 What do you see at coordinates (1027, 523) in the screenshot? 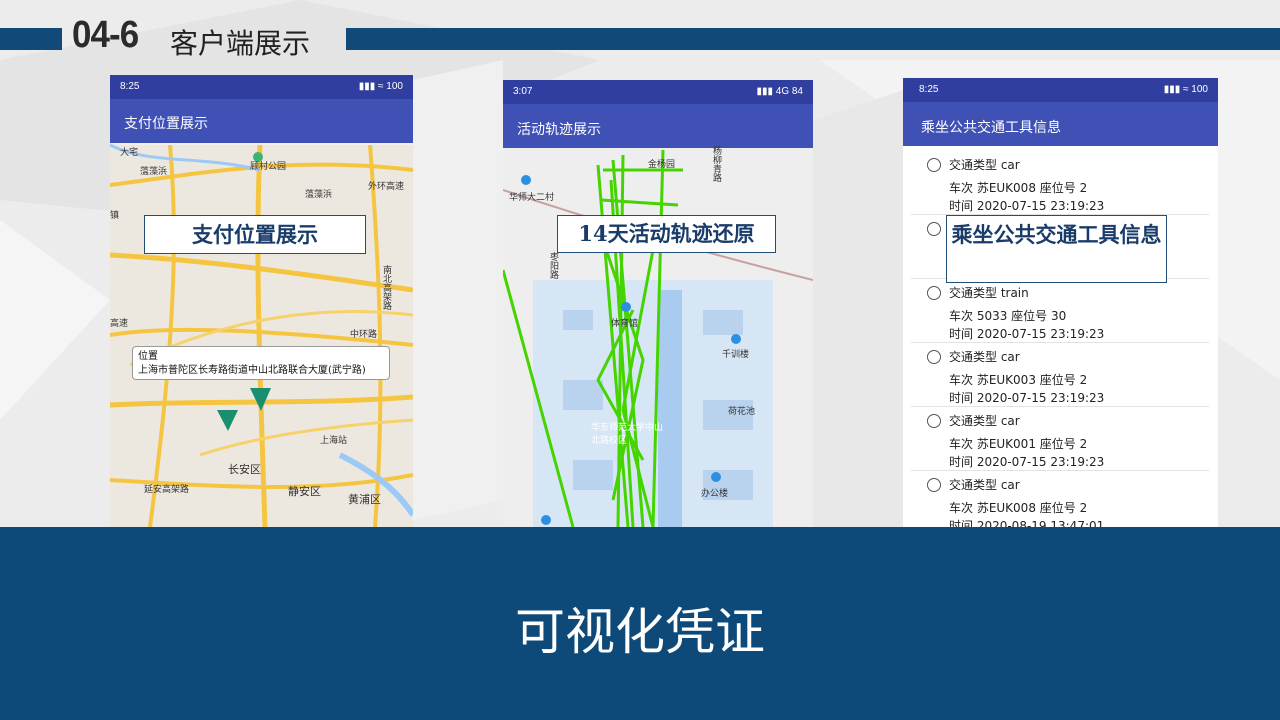
I see `transport-time: 时间 2020-08-19 13:47:01` at bounding box center [1027, 523].